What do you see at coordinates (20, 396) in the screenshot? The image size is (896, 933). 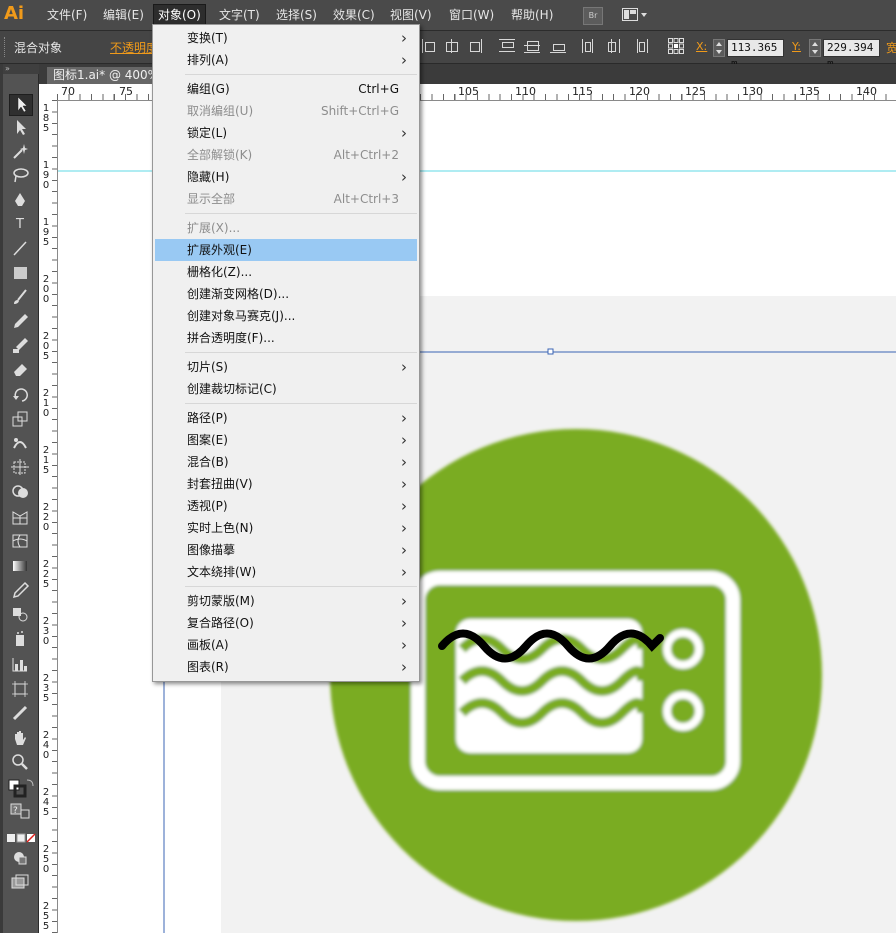 I see `rotate-icon` at bounding box center [20, 396].